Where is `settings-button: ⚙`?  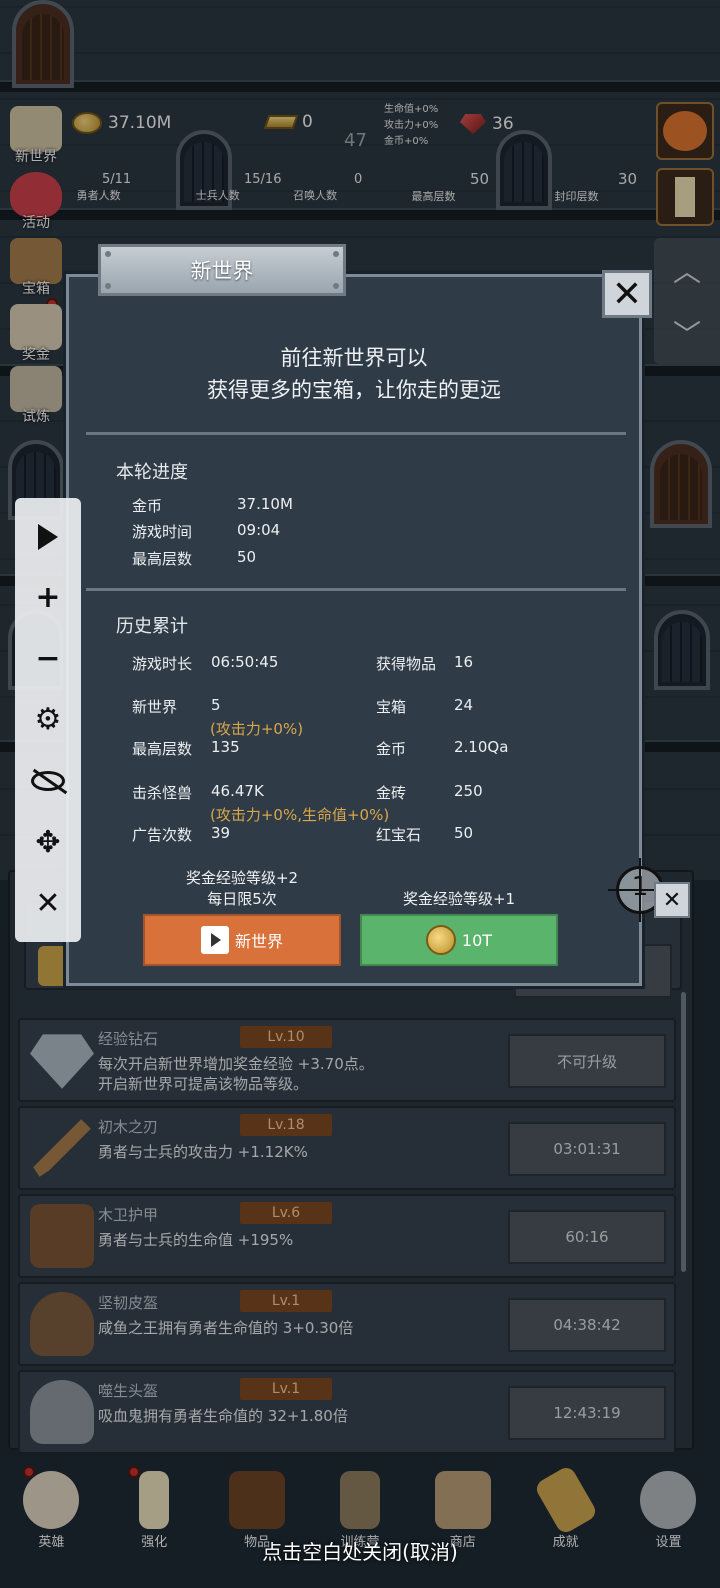 settings-button: ⚙ is located at coordinates (48, 720).